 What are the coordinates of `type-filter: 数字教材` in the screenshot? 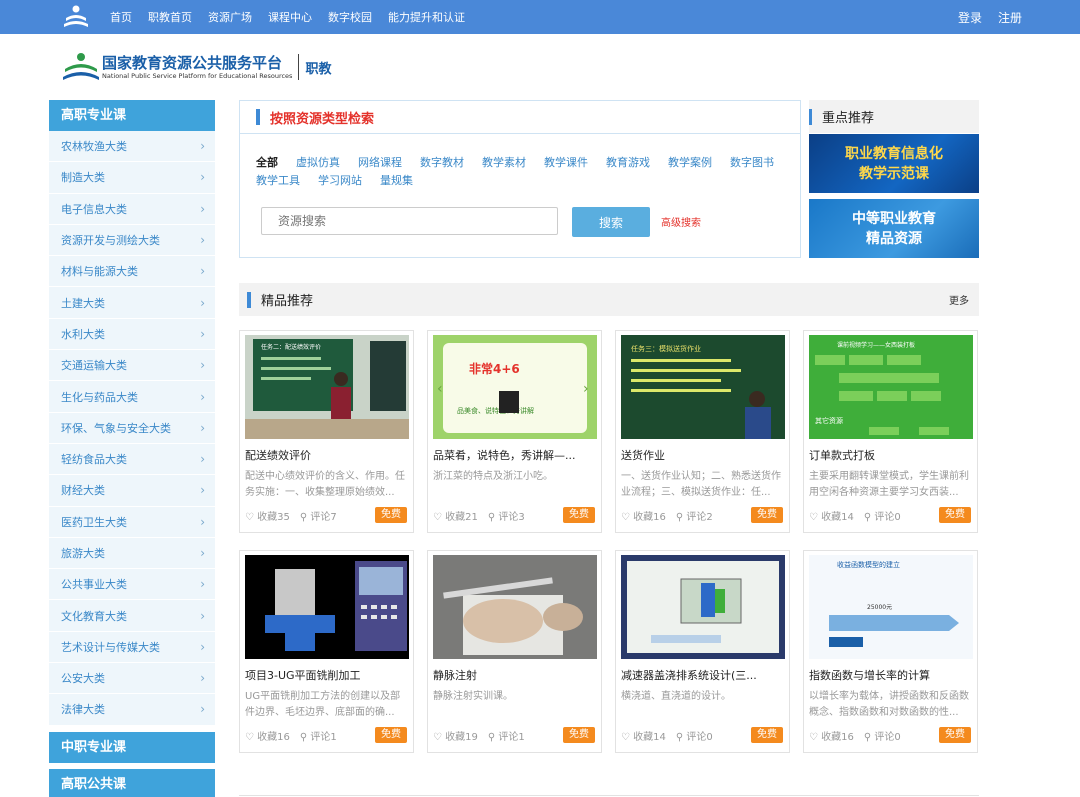 It's located at (442, 163).